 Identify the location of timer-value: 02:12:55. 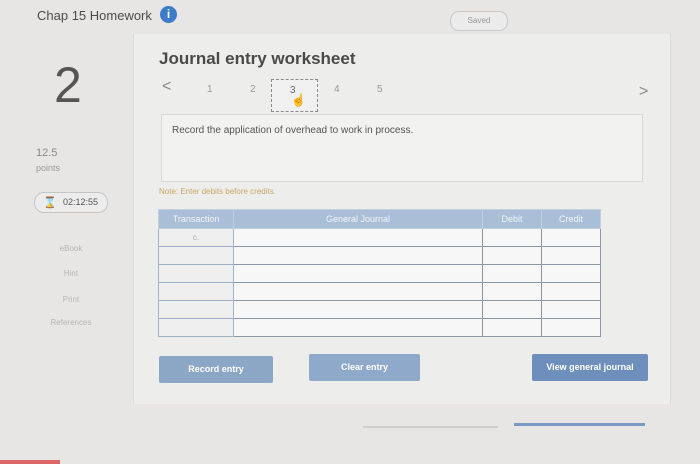
(81, 202).